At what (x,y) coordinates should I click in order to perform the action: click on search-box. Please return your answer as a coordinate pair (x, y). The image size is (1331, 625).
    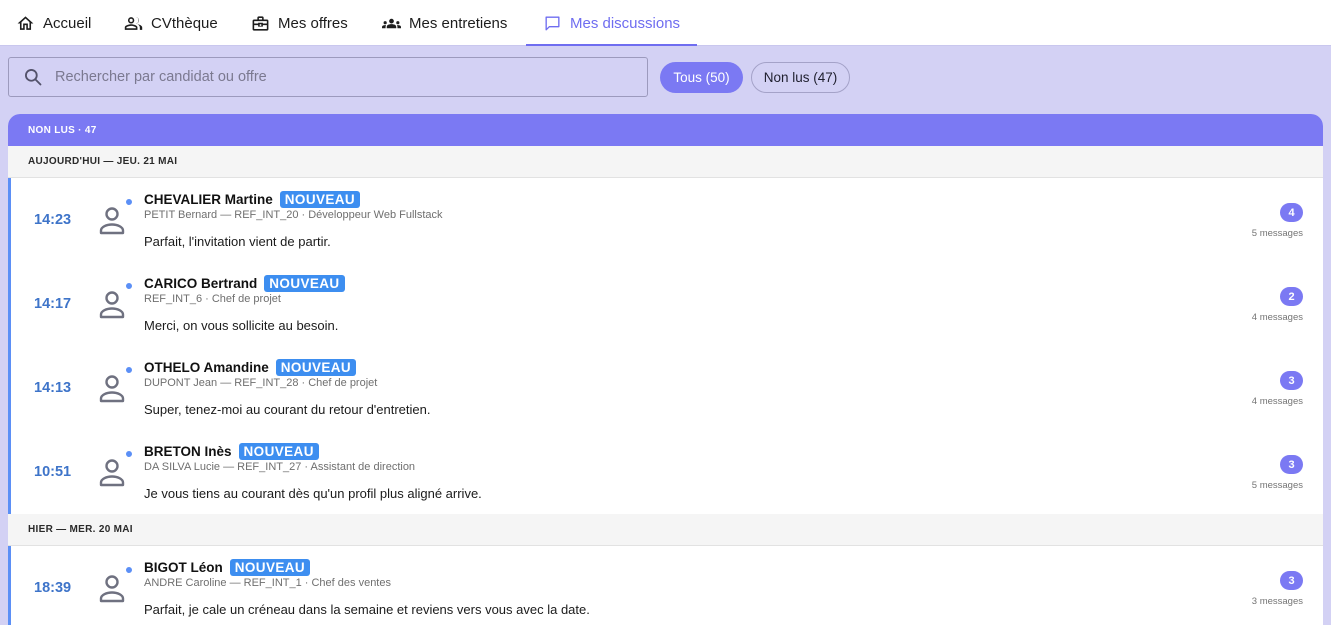
    Looking at the image, I should click on (328, 77).